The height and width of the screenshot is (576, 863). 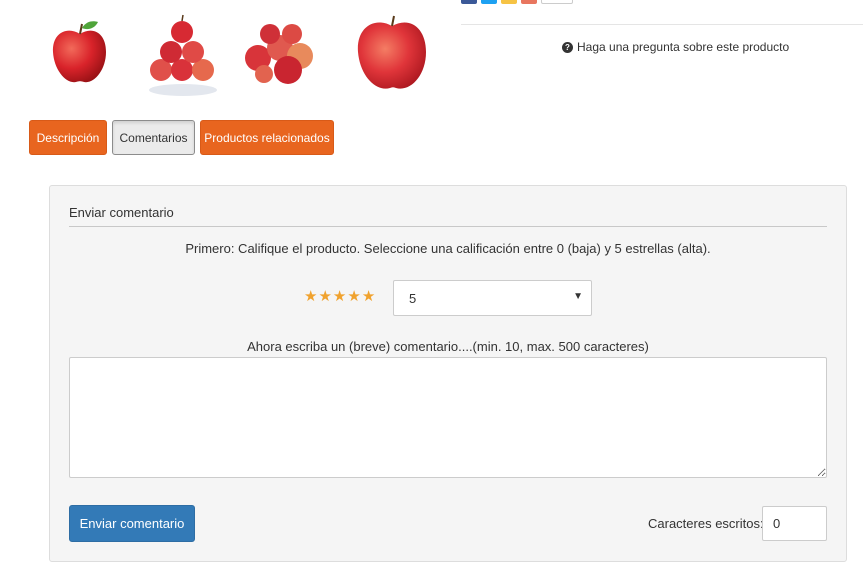 What do you see at coordinates (267, 137) in the screenshot?
I see `tab-related-products: Productos relacionados` at bounding box center [267, 137].